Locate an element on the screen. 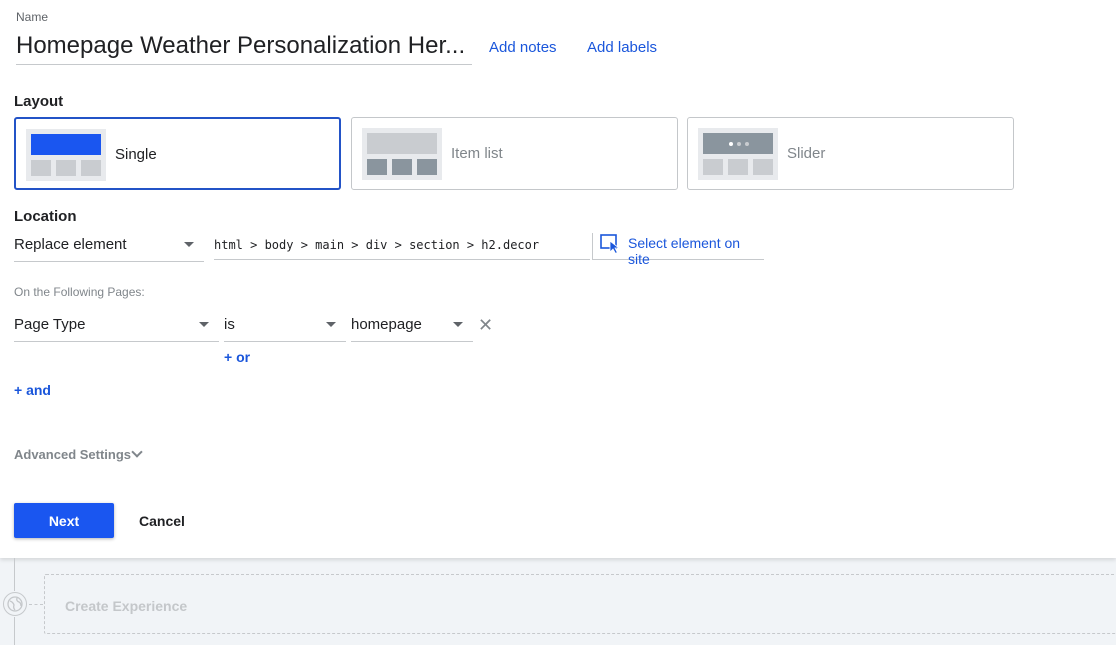 The height and width of the screenshot is (645, 1116). advanced-settings-toggle: Advanced Settings is located at coordinates (72, 454).